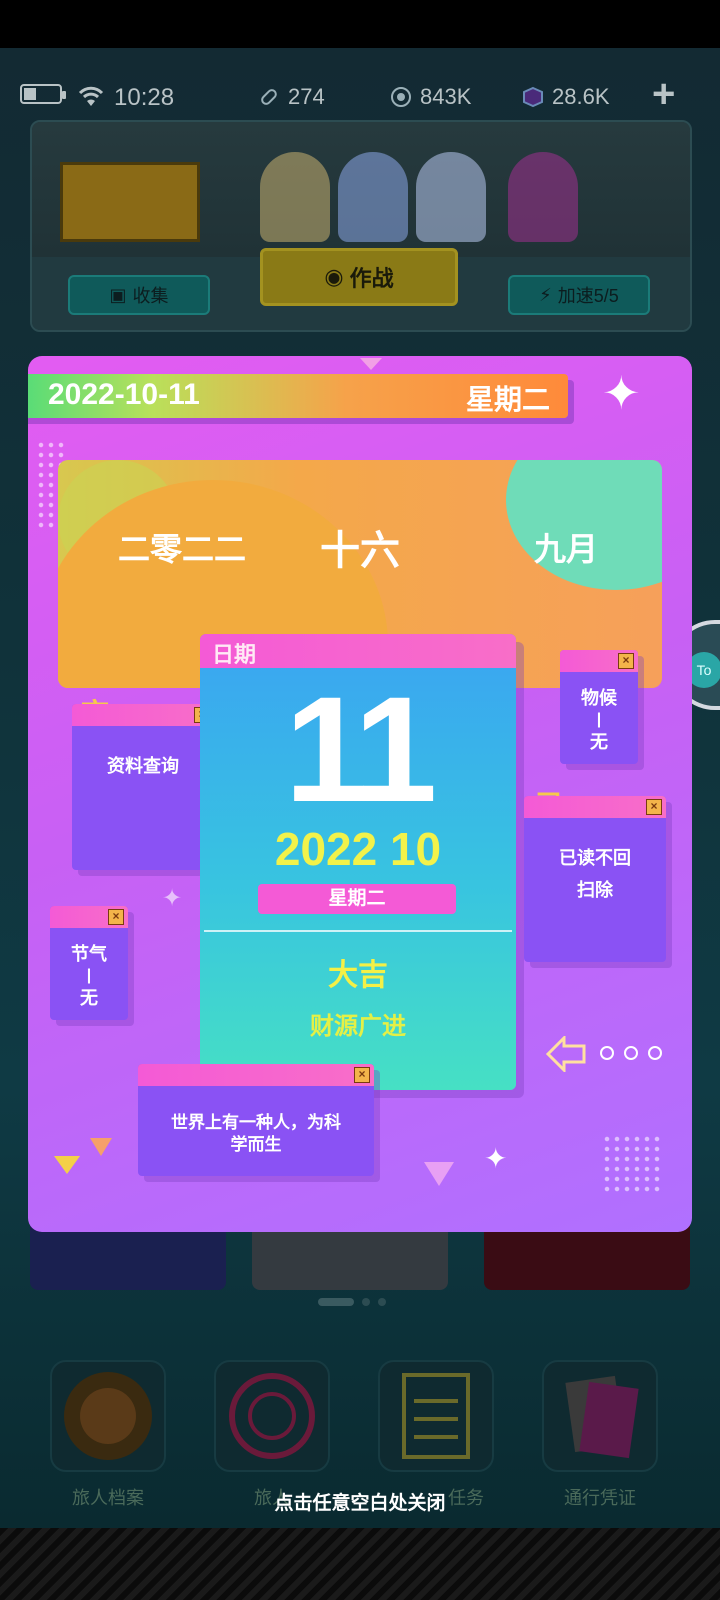  What do you see at coordinates (298, 396) in the screenshot?
I see `date-header: 2022-10-11 星期二` at bounding box center [298, 396].